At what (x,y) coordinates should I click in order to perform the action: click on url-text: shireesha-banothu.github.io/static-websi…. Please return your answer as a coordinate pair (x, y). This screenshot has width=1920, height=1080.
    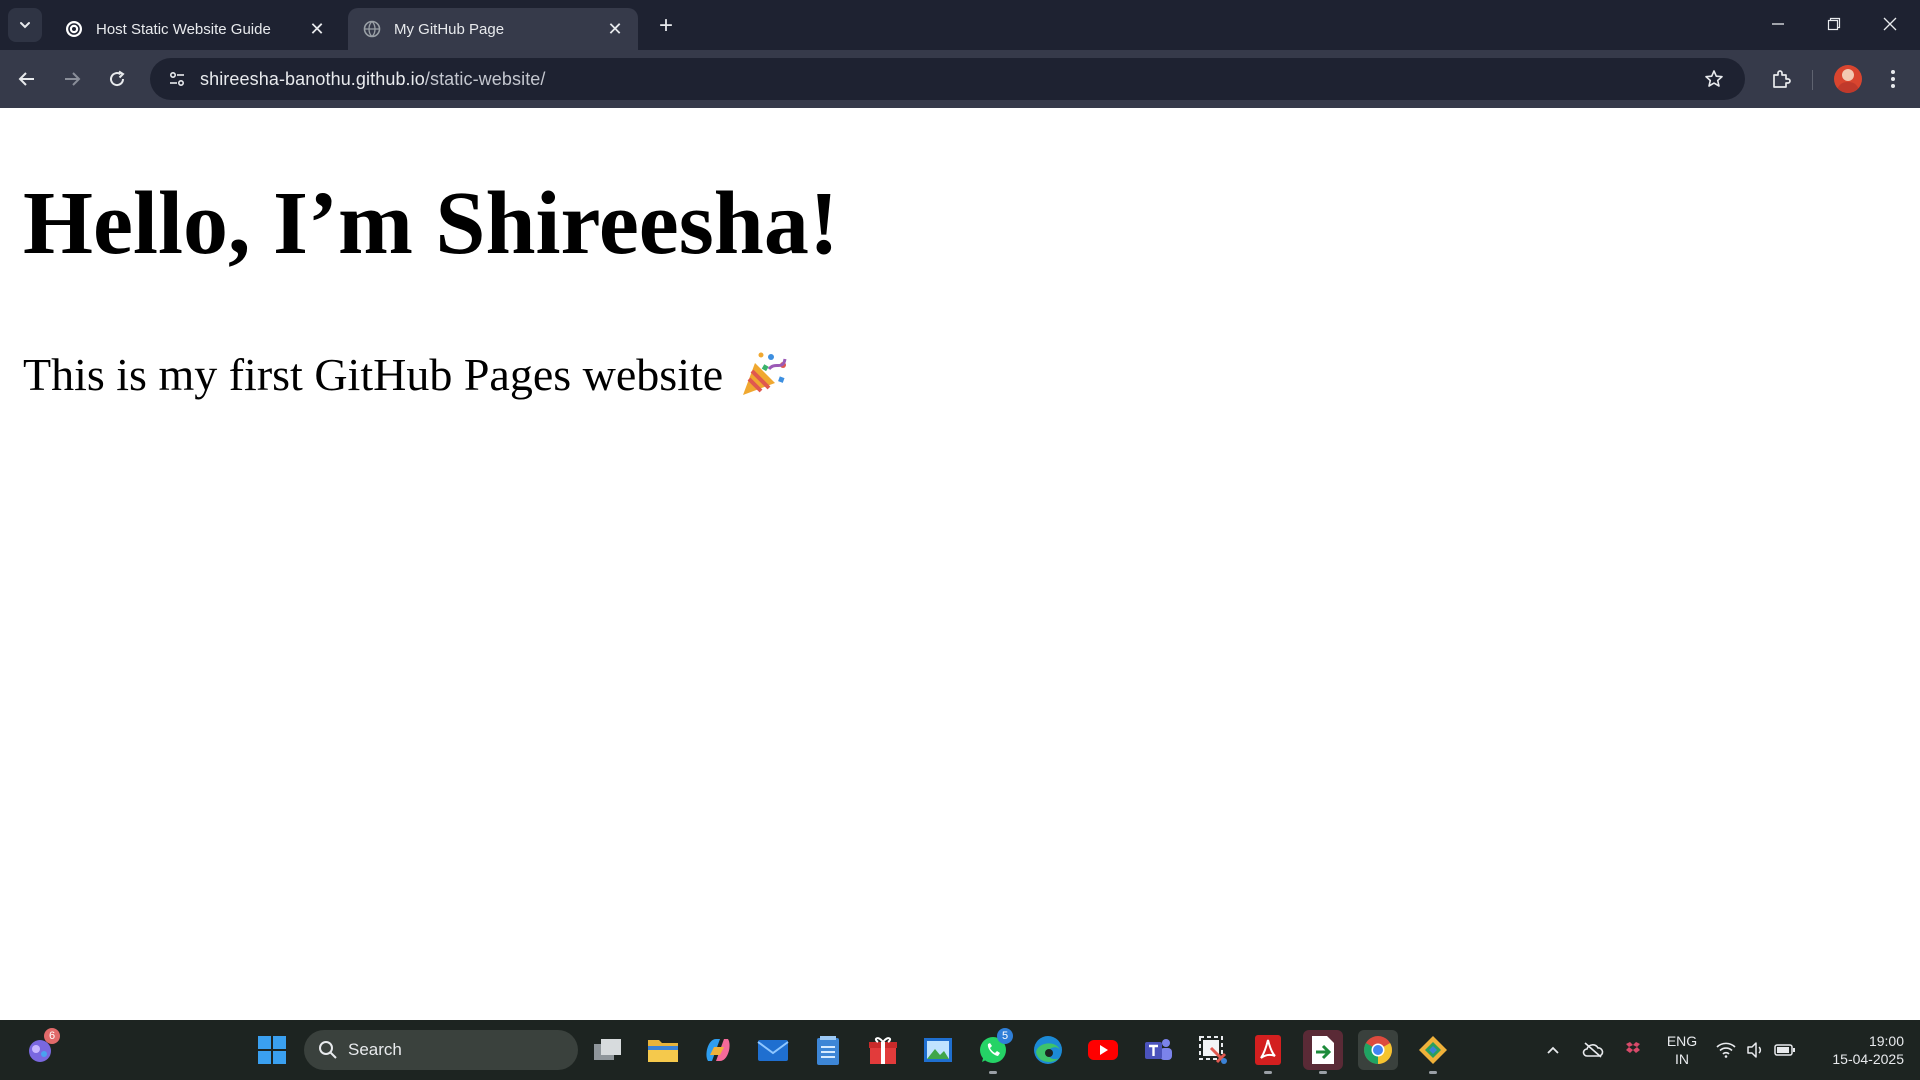
    Looking at the image, I should click on (373, 79).